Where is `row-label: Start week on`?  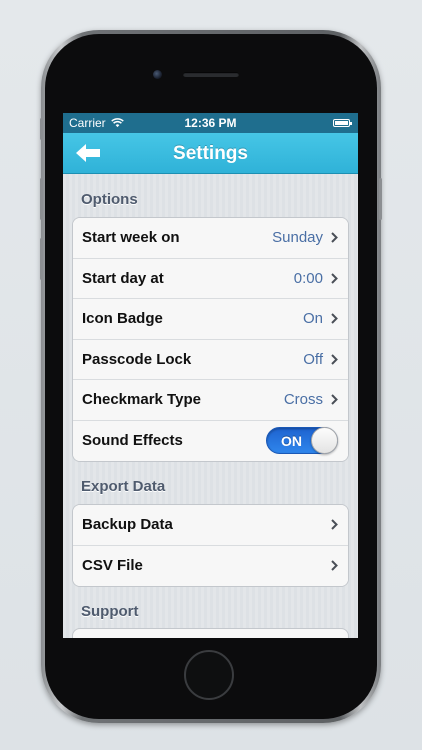 row-label: Start week on is located at coordinates (131, 238).